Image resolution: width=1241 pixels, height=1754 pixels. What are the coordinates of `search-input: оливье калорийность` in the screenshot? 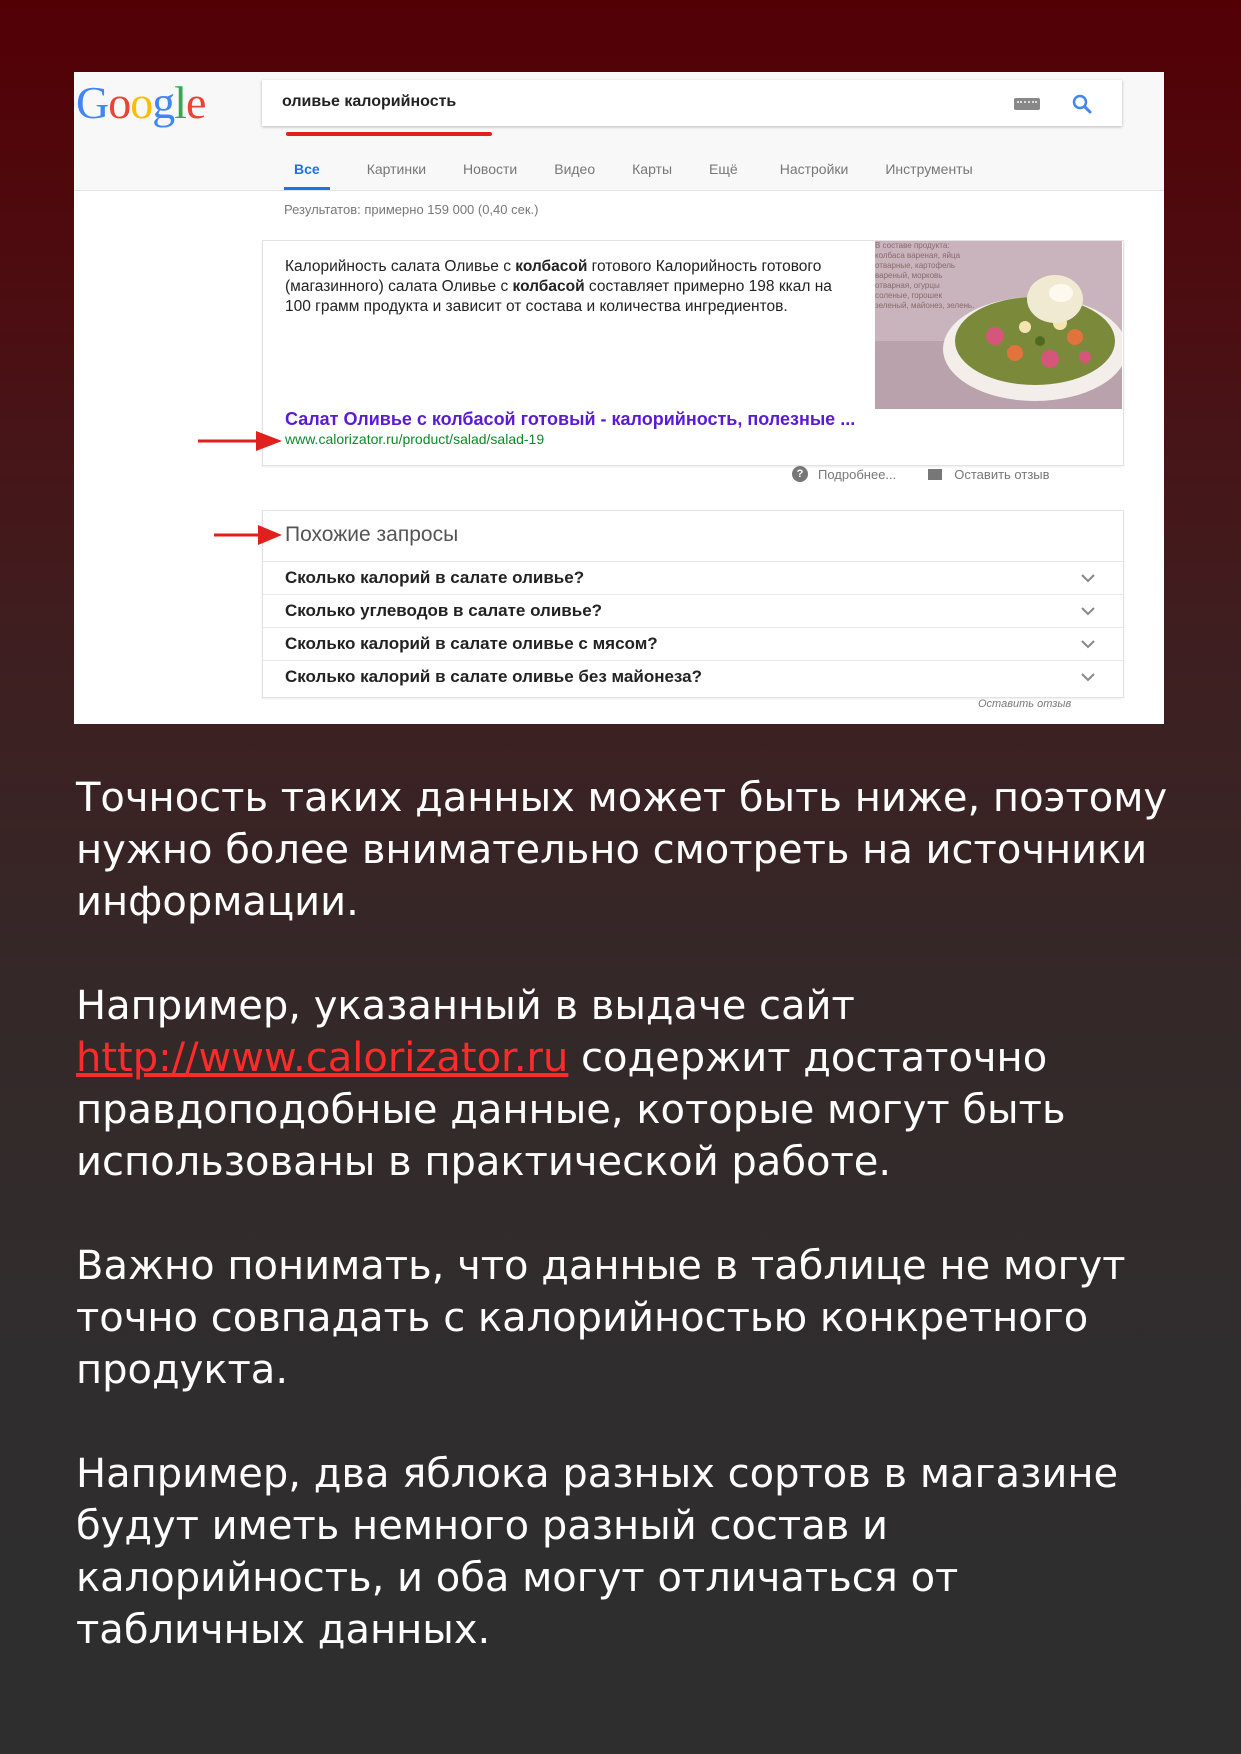 It's located at (692, 103).